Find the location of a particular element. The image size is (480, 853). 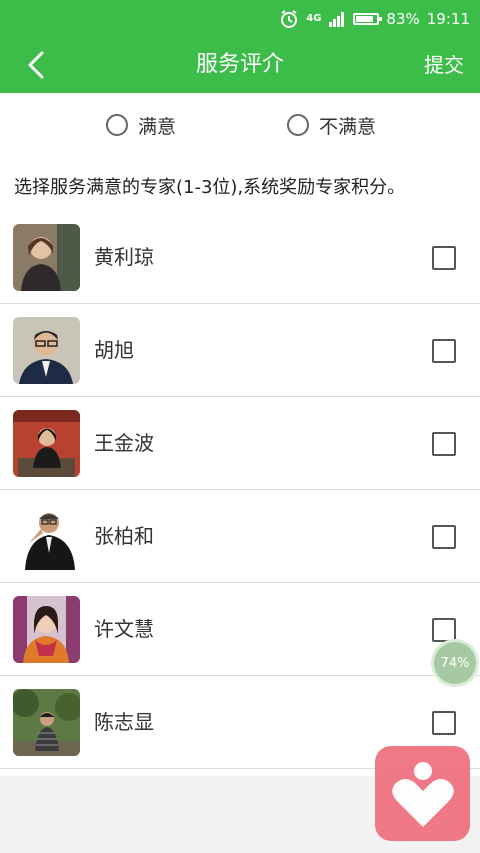

back-button is located at coordinates (36, 65).